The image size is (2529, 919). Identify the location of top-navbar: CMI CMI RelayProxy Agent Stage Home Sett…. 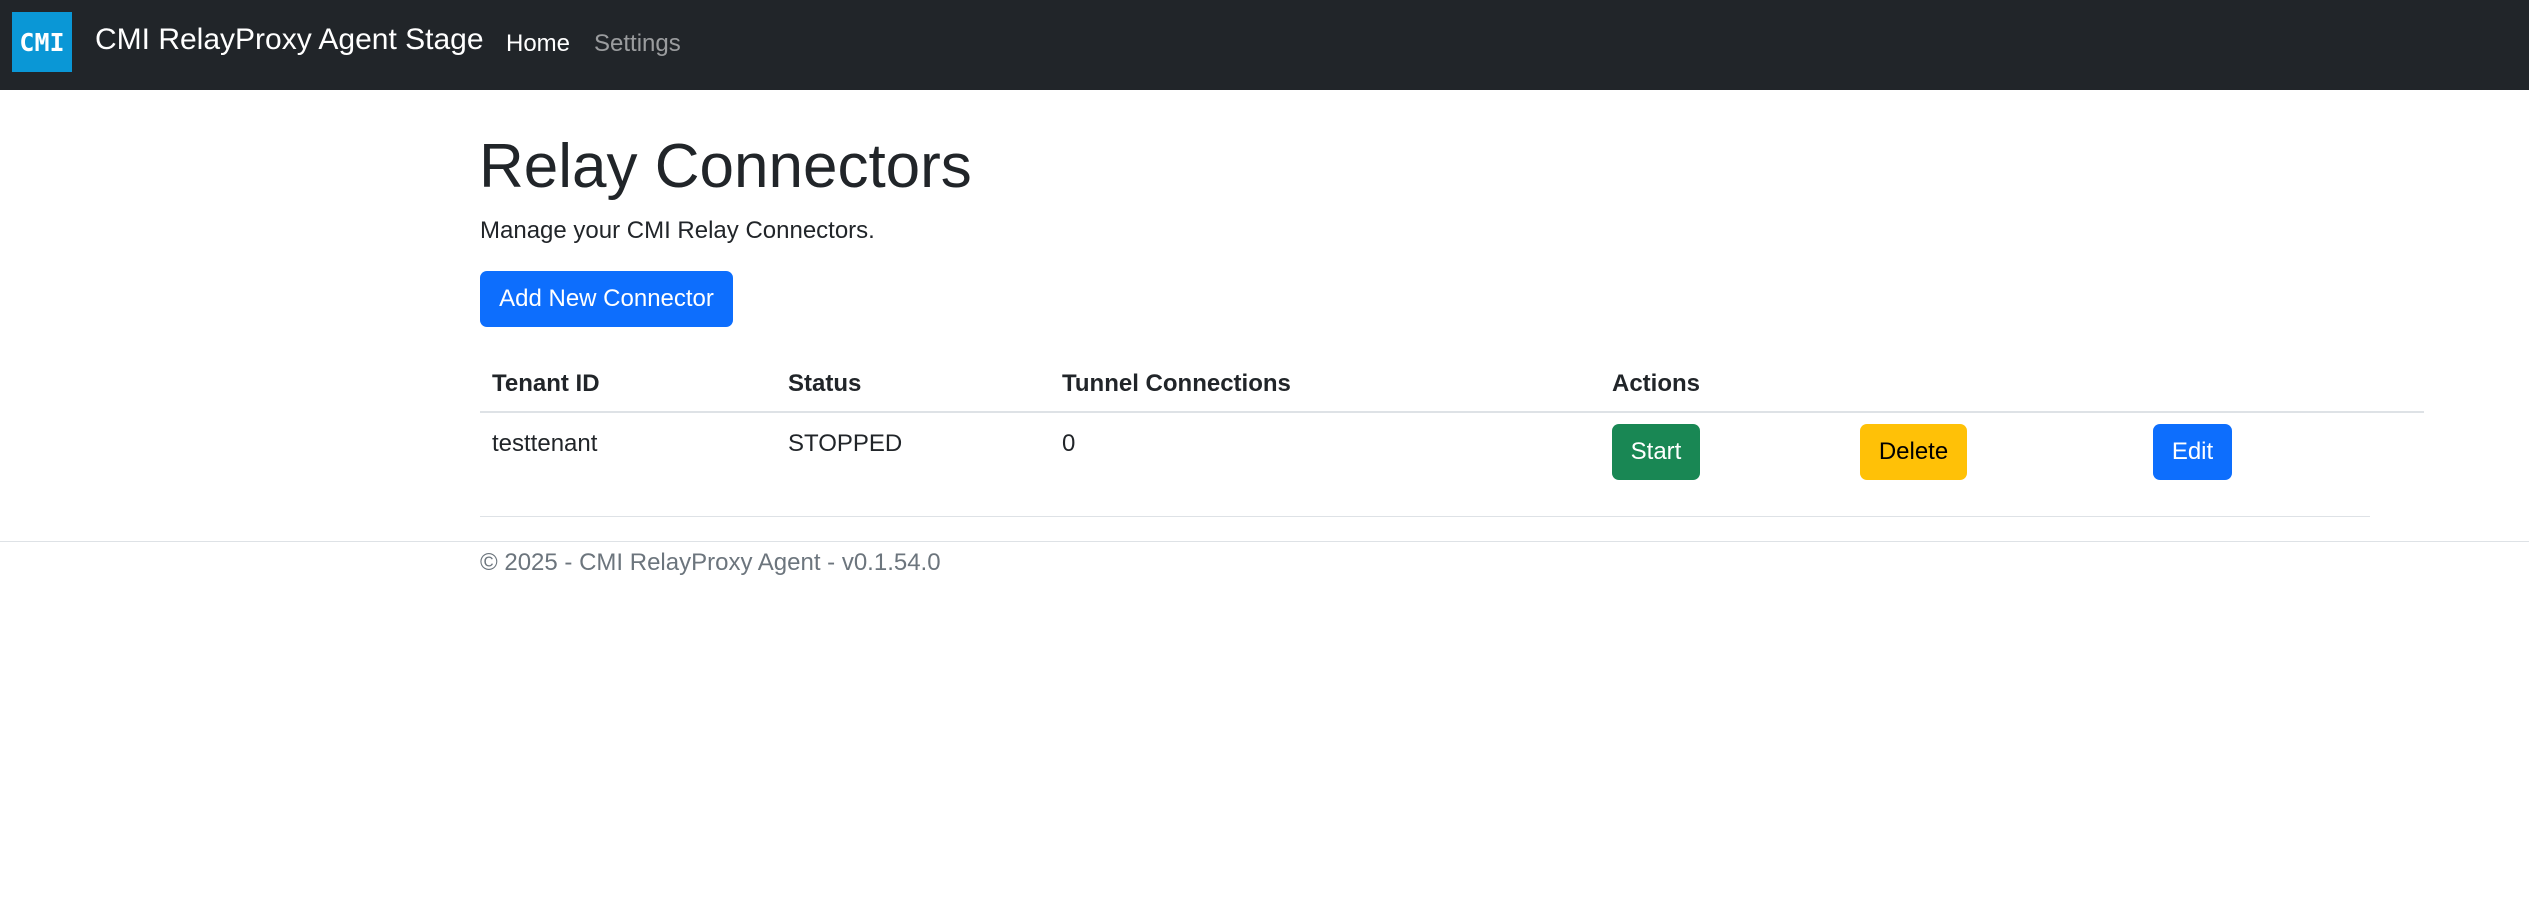
(1264, 45).